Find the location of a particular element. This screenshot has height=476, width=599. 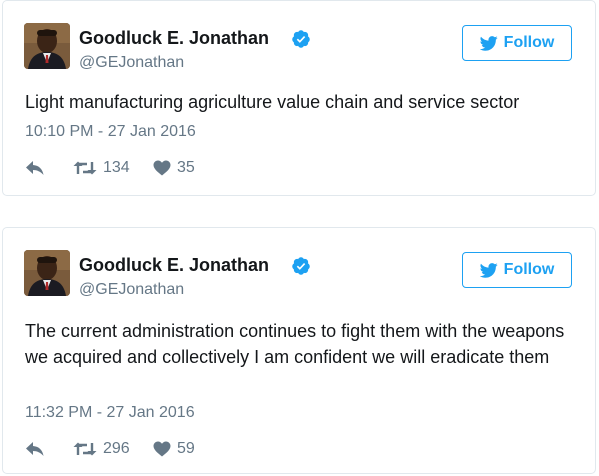

like-button: 59 is located at coordinates (174, 449).